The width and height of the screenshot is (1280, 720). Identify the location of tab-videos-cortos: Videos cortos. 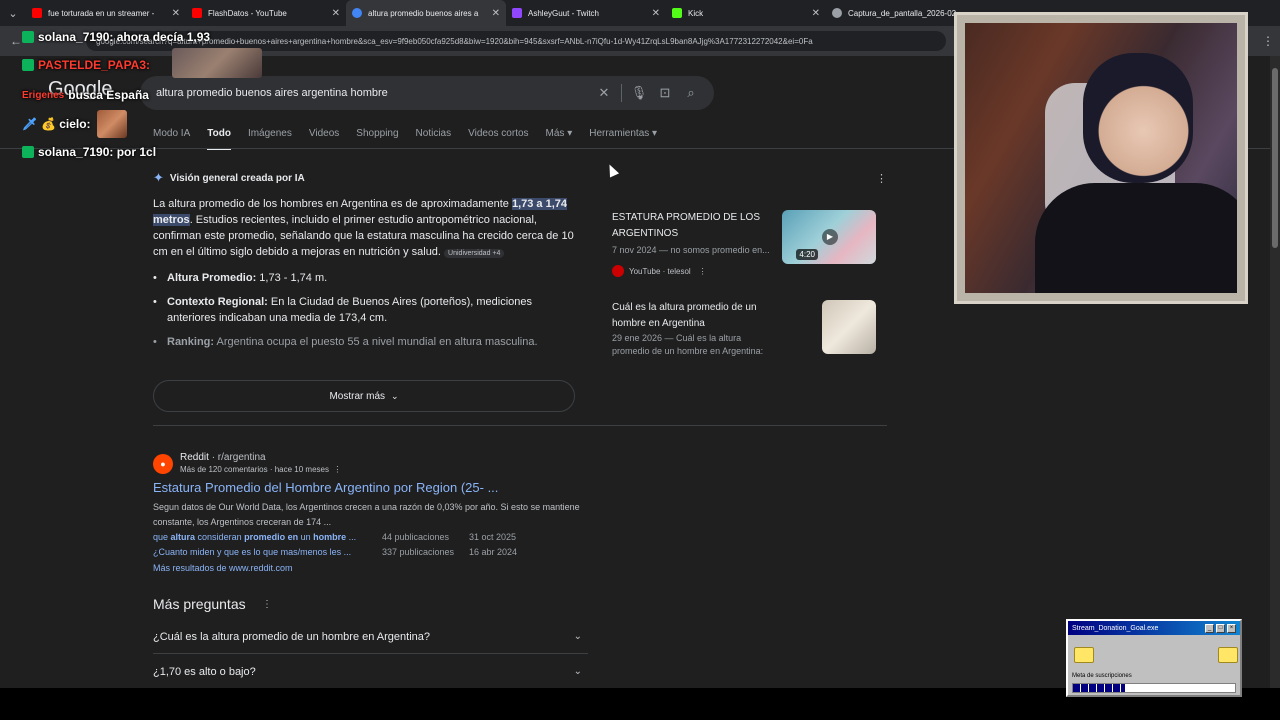
(498, 139).